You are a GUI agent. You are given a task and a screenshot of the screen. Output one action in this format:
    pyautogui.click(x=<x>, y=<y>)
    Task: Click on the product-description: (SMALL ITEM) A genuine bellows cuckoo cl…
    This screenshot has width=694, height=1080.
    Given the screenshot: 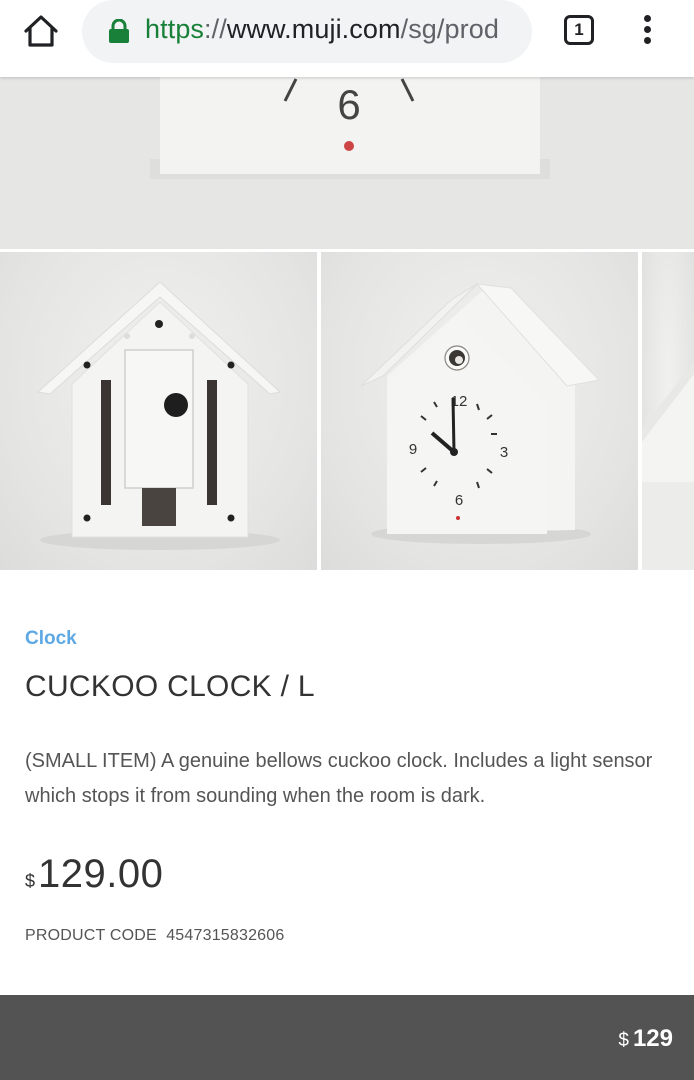 What is the action you would take?
    pyautogui.click(x=339, y=778)
    